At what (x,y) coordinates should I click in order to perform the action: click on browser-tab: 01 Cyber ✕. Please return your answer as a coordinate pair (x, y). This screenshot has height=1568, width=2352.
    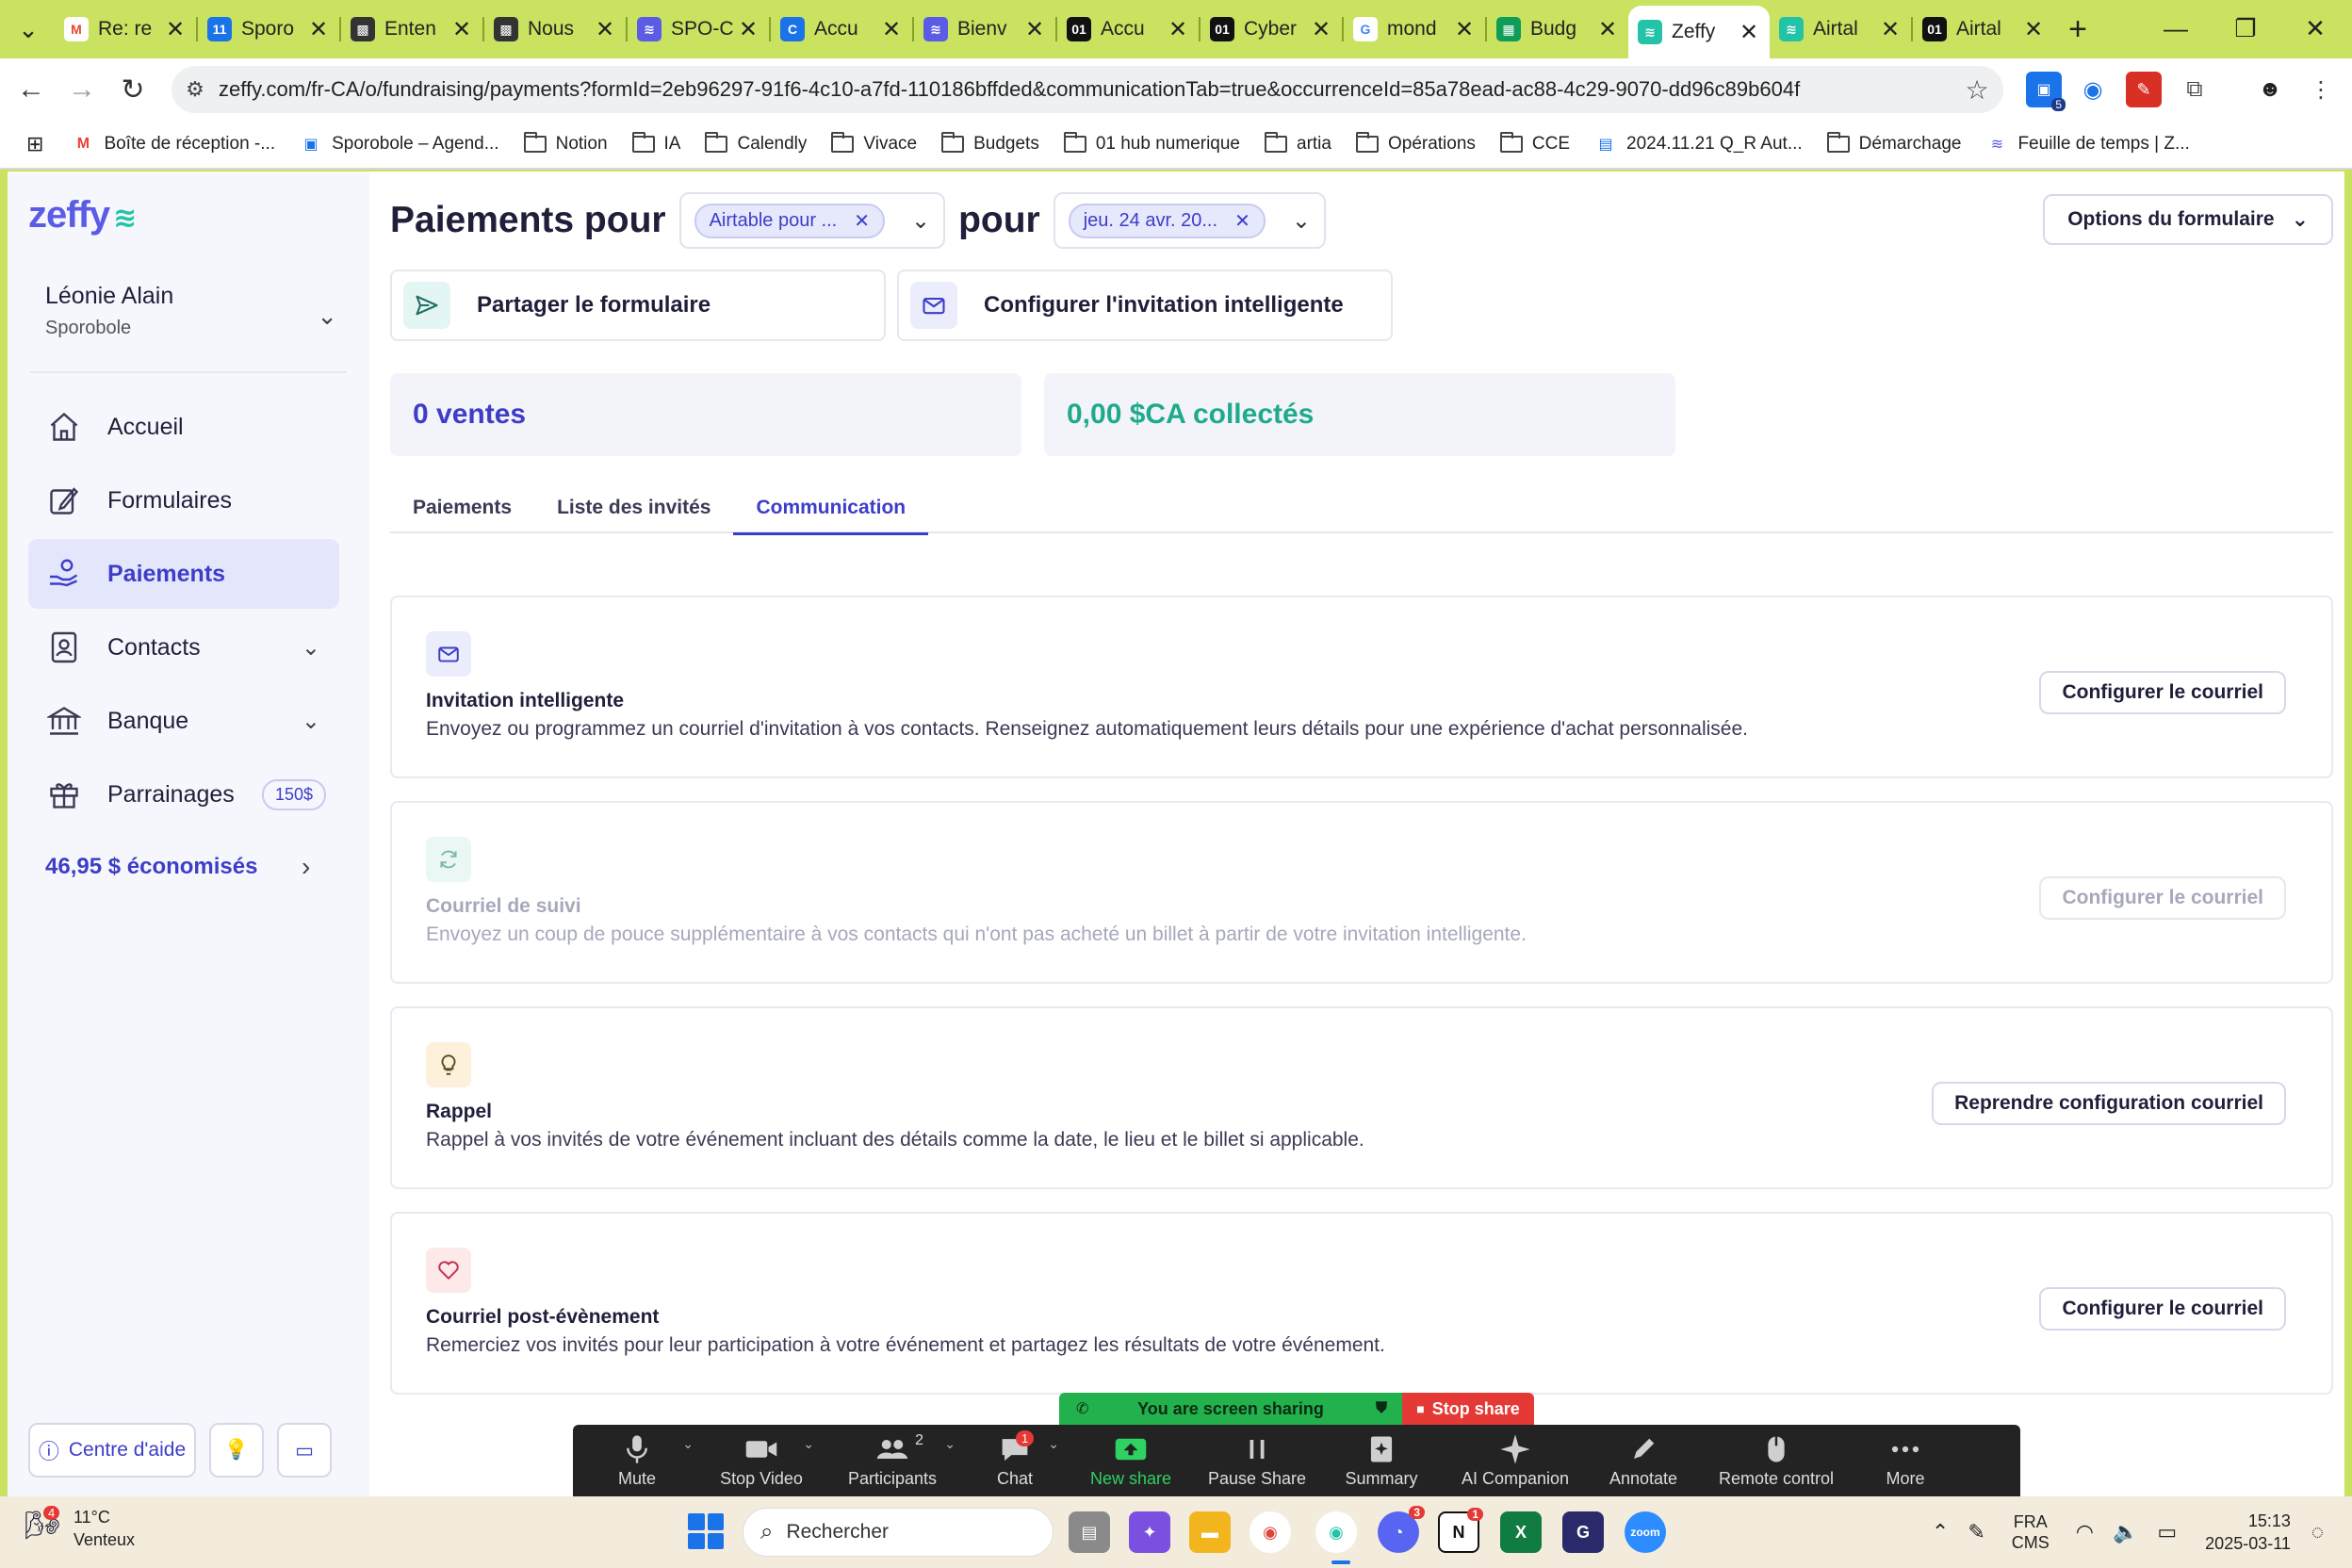
    Looking at the image, I should click on (1271, 29).